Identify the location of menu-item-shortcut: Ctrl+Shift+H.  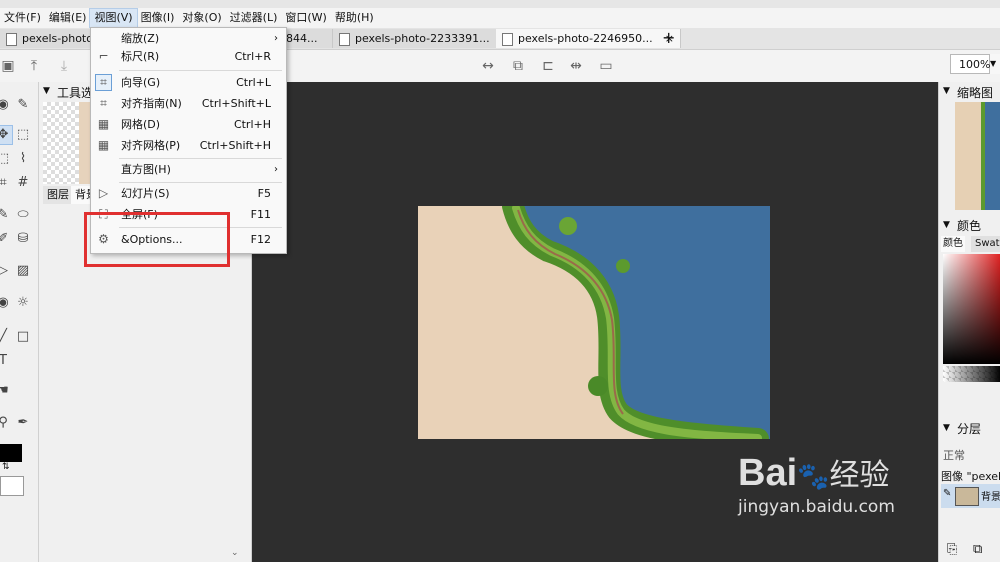
(235, 145).